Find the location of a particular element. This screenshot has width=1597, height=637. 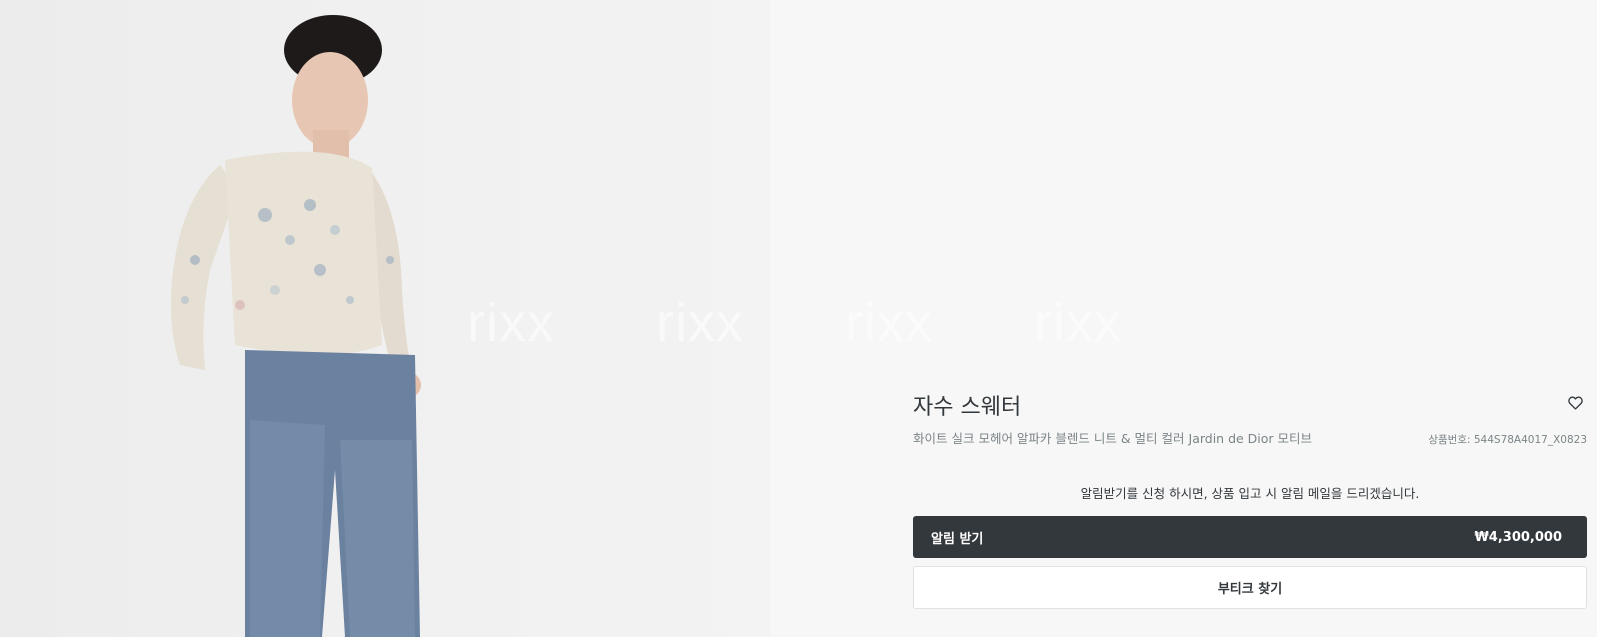

notify-me-button: 알림 받기 ₩4,300,000 is located at coordinates (1250, 537).